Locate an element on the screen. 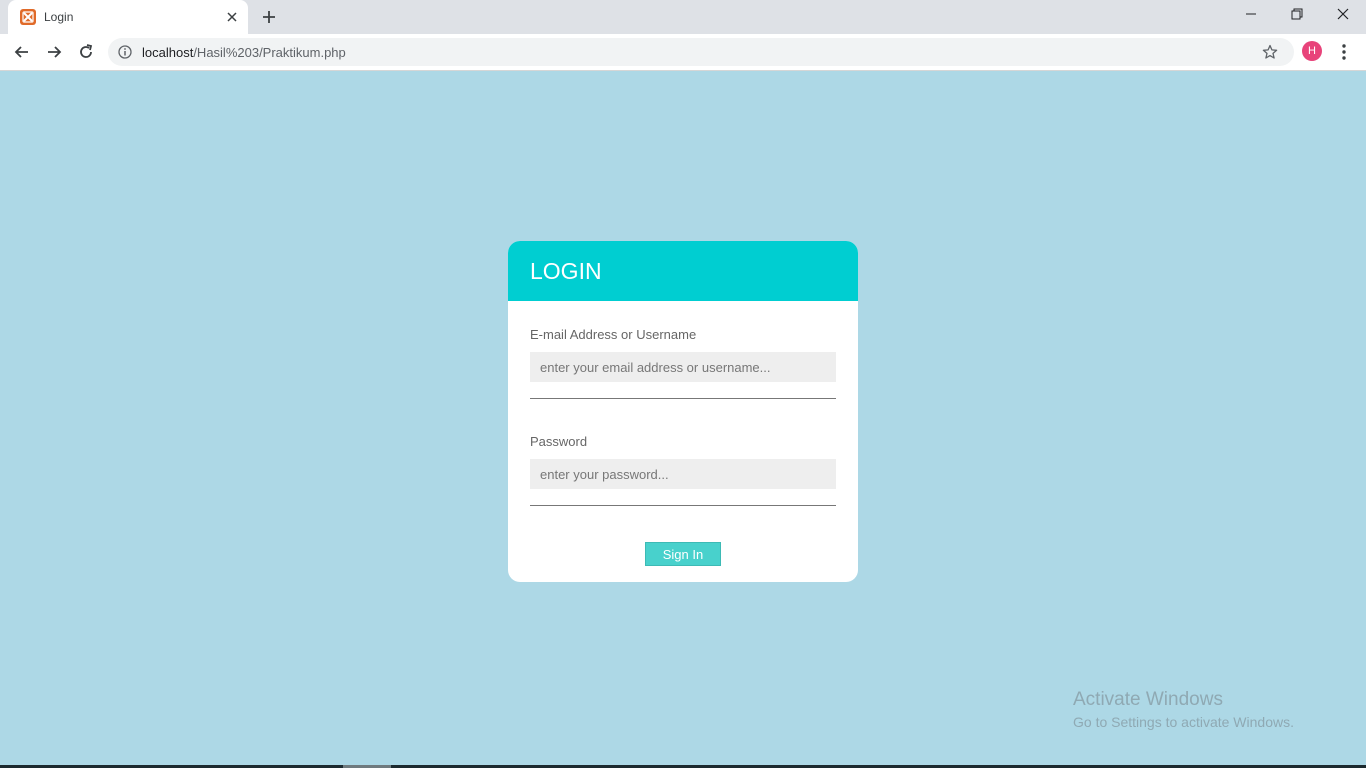 The height and width of the screenshot is (768, 1366). address-bar: localhost/Hasil%203/Praktikum.php is located at coordinates (701, 52).